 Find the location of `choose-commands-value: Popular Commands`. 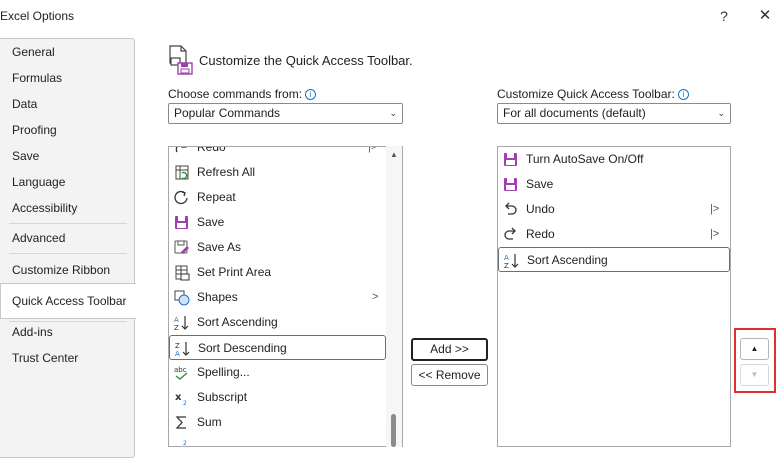

choose-commands-value: Popular Commands is located at coordinates (227, 113).